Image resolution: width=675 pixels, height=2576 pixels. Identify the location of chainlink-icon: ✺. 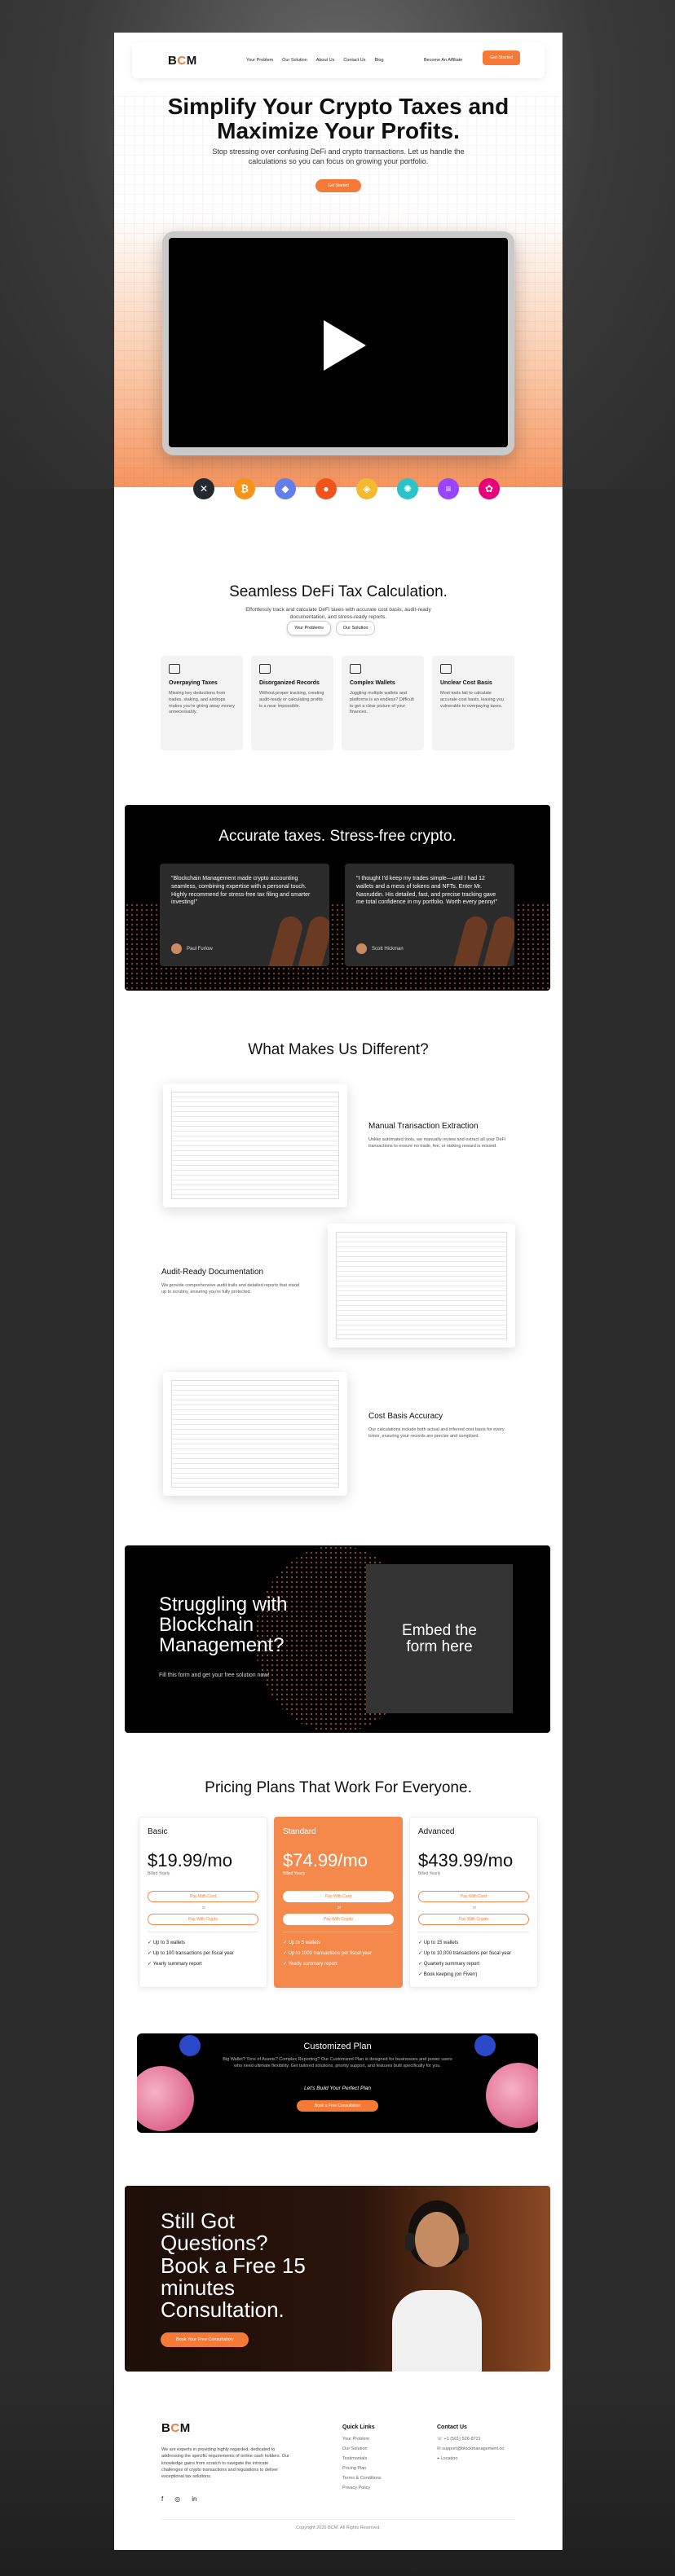
(407, 488).